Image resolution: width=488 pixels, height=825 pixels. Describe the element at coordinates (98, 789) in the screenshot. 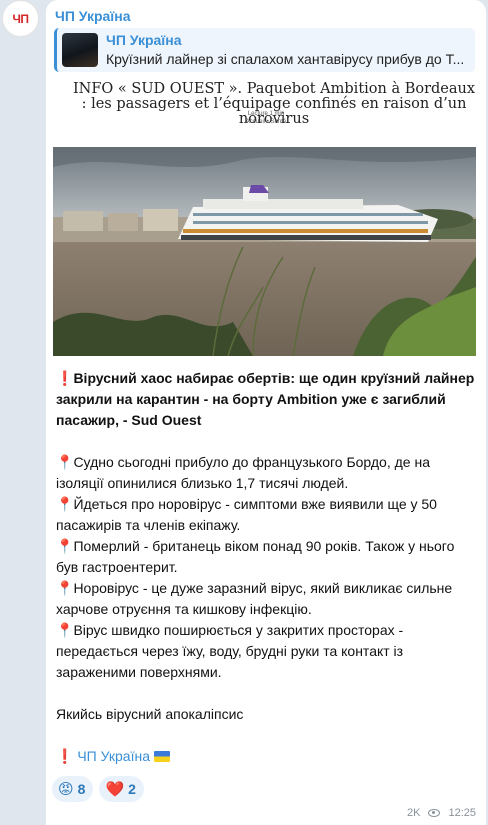

I see `reactions-bar: 😡 8 ❤️ 2` at that location.